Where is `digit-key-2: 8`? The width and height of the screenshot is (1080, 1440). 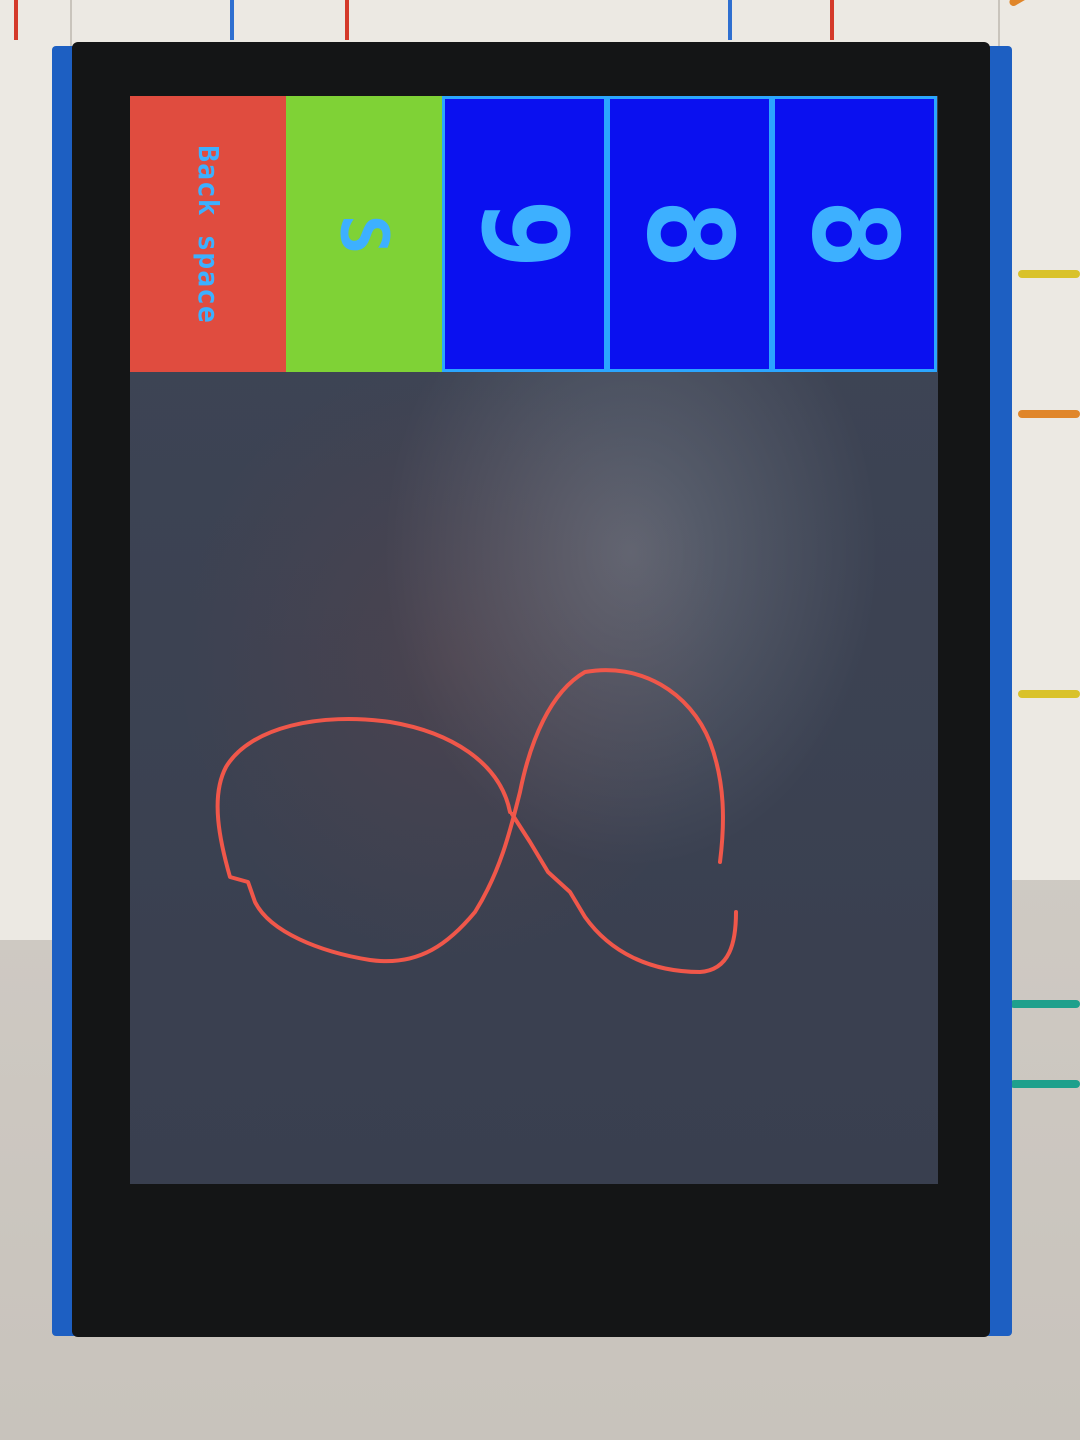
digit-key-2: 8 is located at coordinates (689, 234).